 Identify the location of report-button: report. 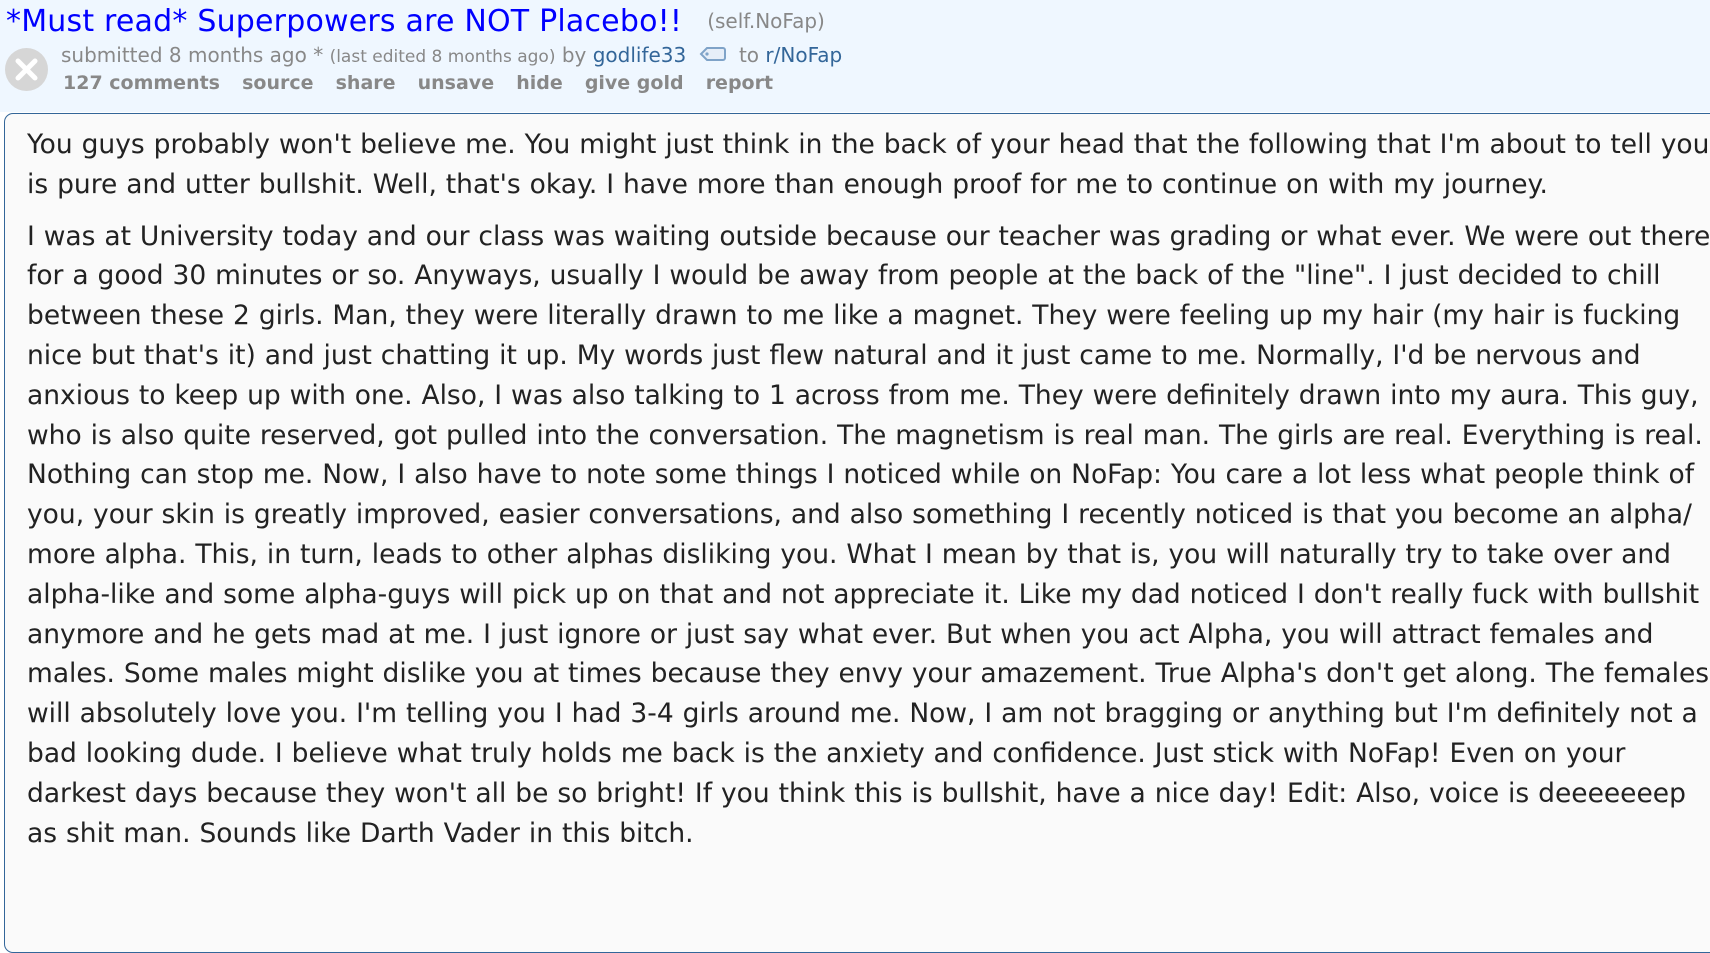
(739, 83).